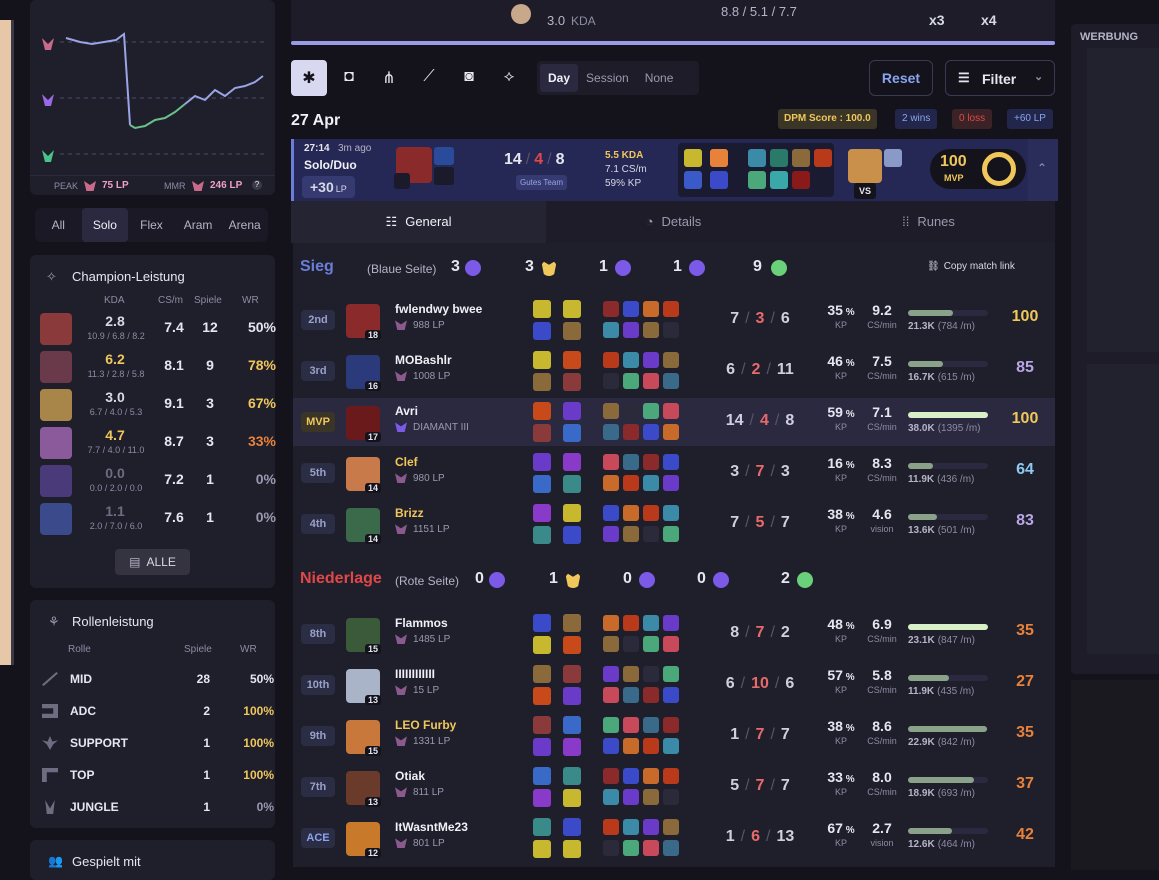 The image size is (1159, 880). What do you see at coordinates (431, 827) in the screenshot?
I see `player-name: ItWasntMe23` at bounding box center [431, 827].